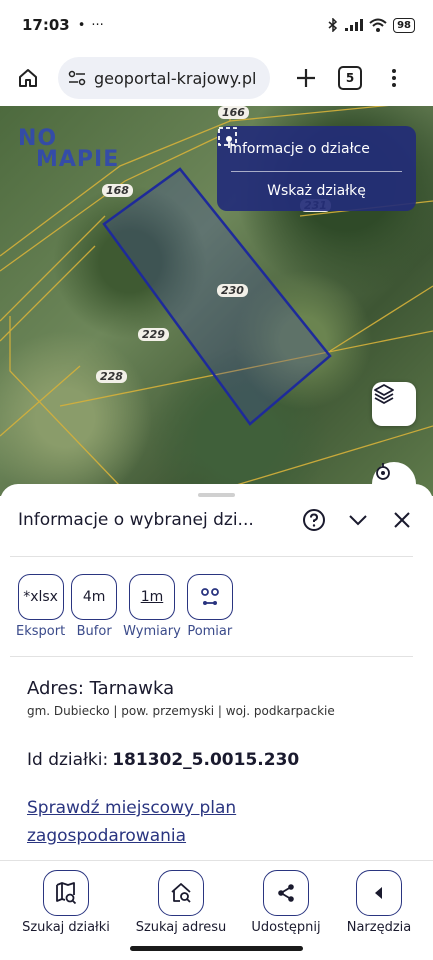  I want to click on url-text: geoportal-krajowy.pl, so click(175, 78).